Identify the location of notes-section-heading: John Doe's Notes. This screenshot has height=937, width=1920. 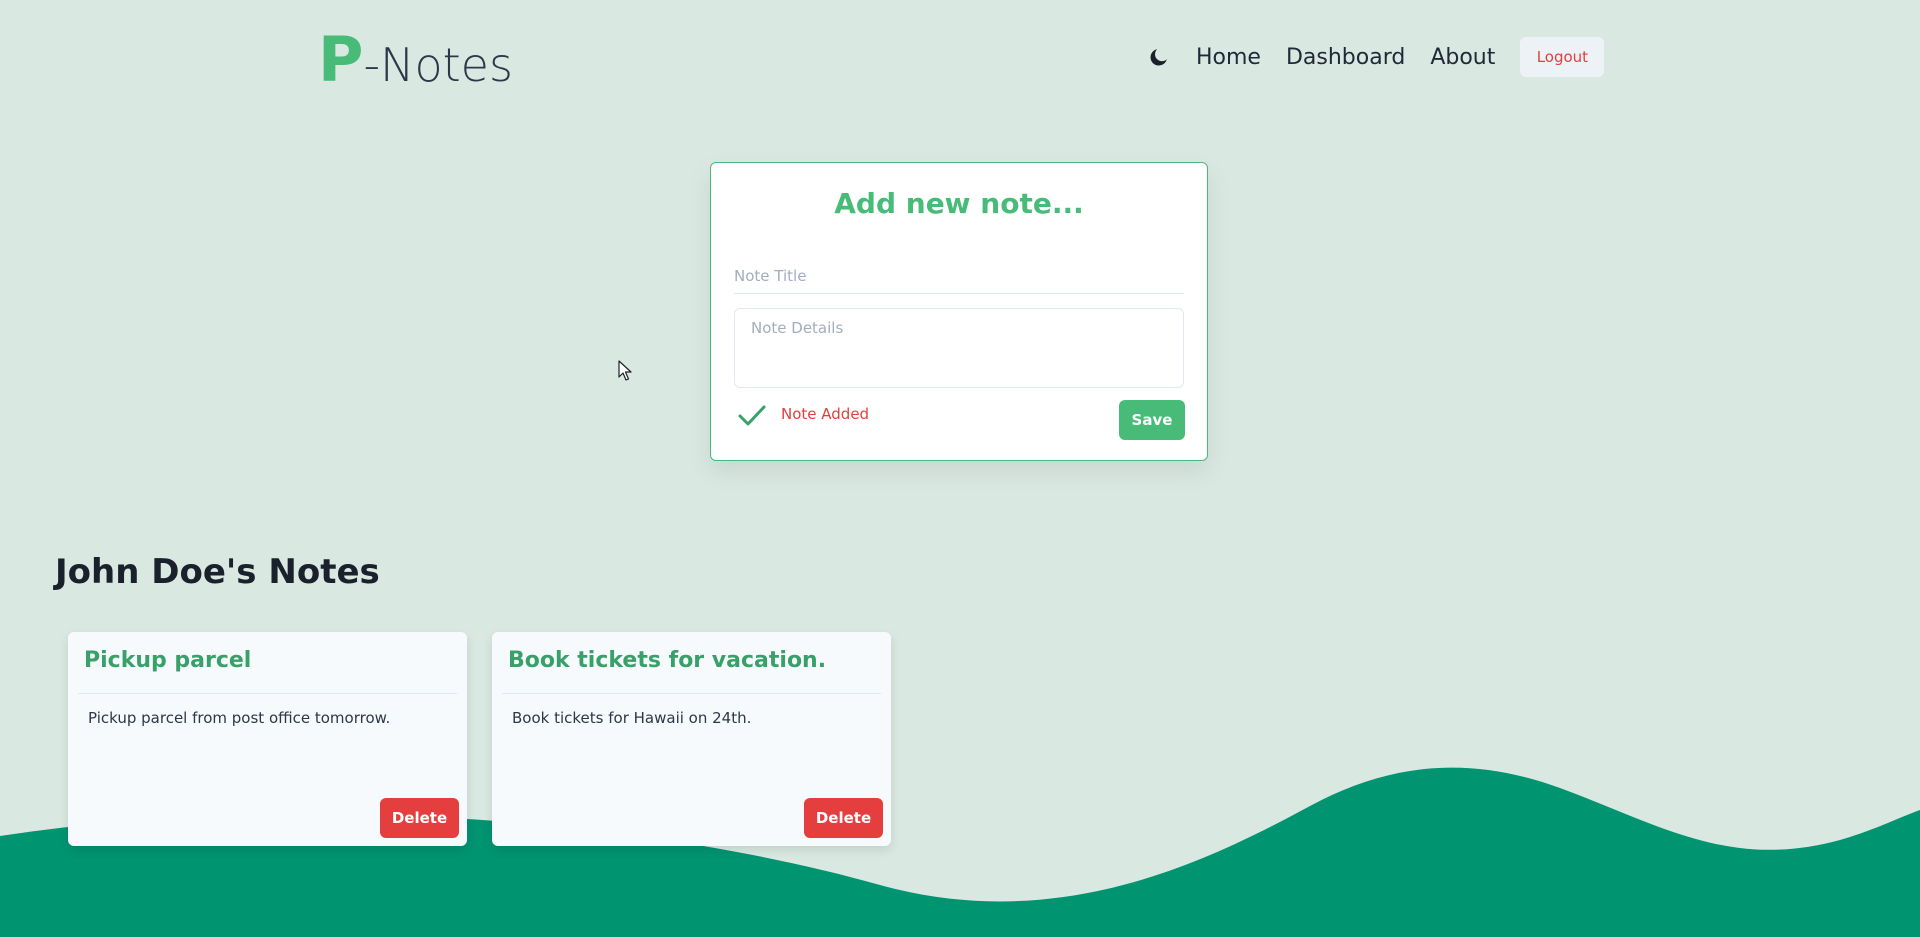
(217, 572).